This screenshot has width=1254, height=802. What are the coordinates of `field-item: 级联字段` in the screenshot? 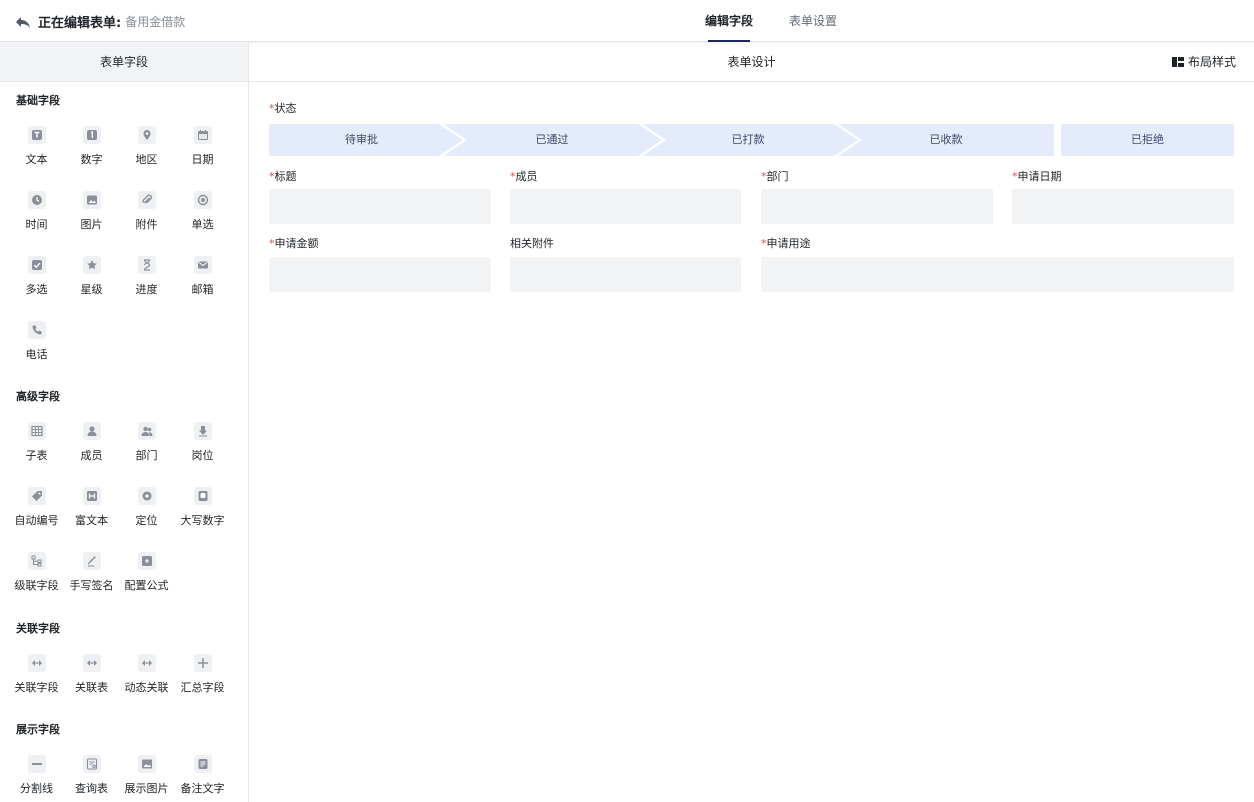 It's located at (36, 578).